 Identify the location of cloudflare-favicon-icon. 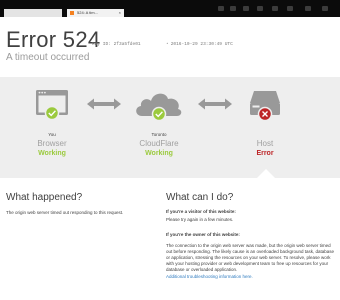
(72, 12).